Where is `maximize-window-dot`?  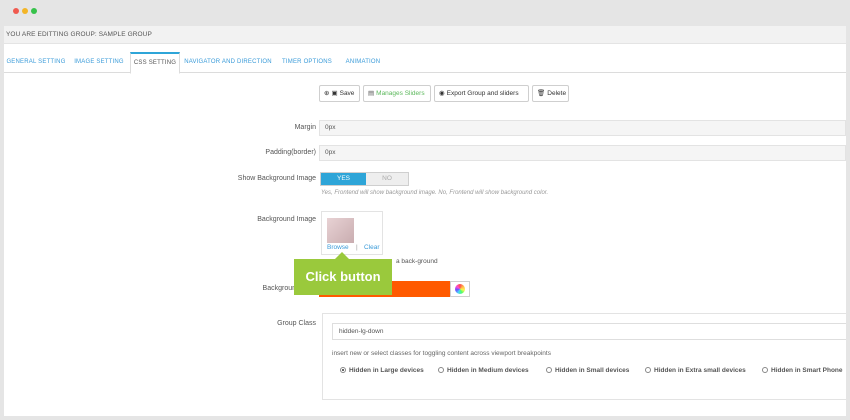 maximize-window-dot is located at coordinates (34, 11).